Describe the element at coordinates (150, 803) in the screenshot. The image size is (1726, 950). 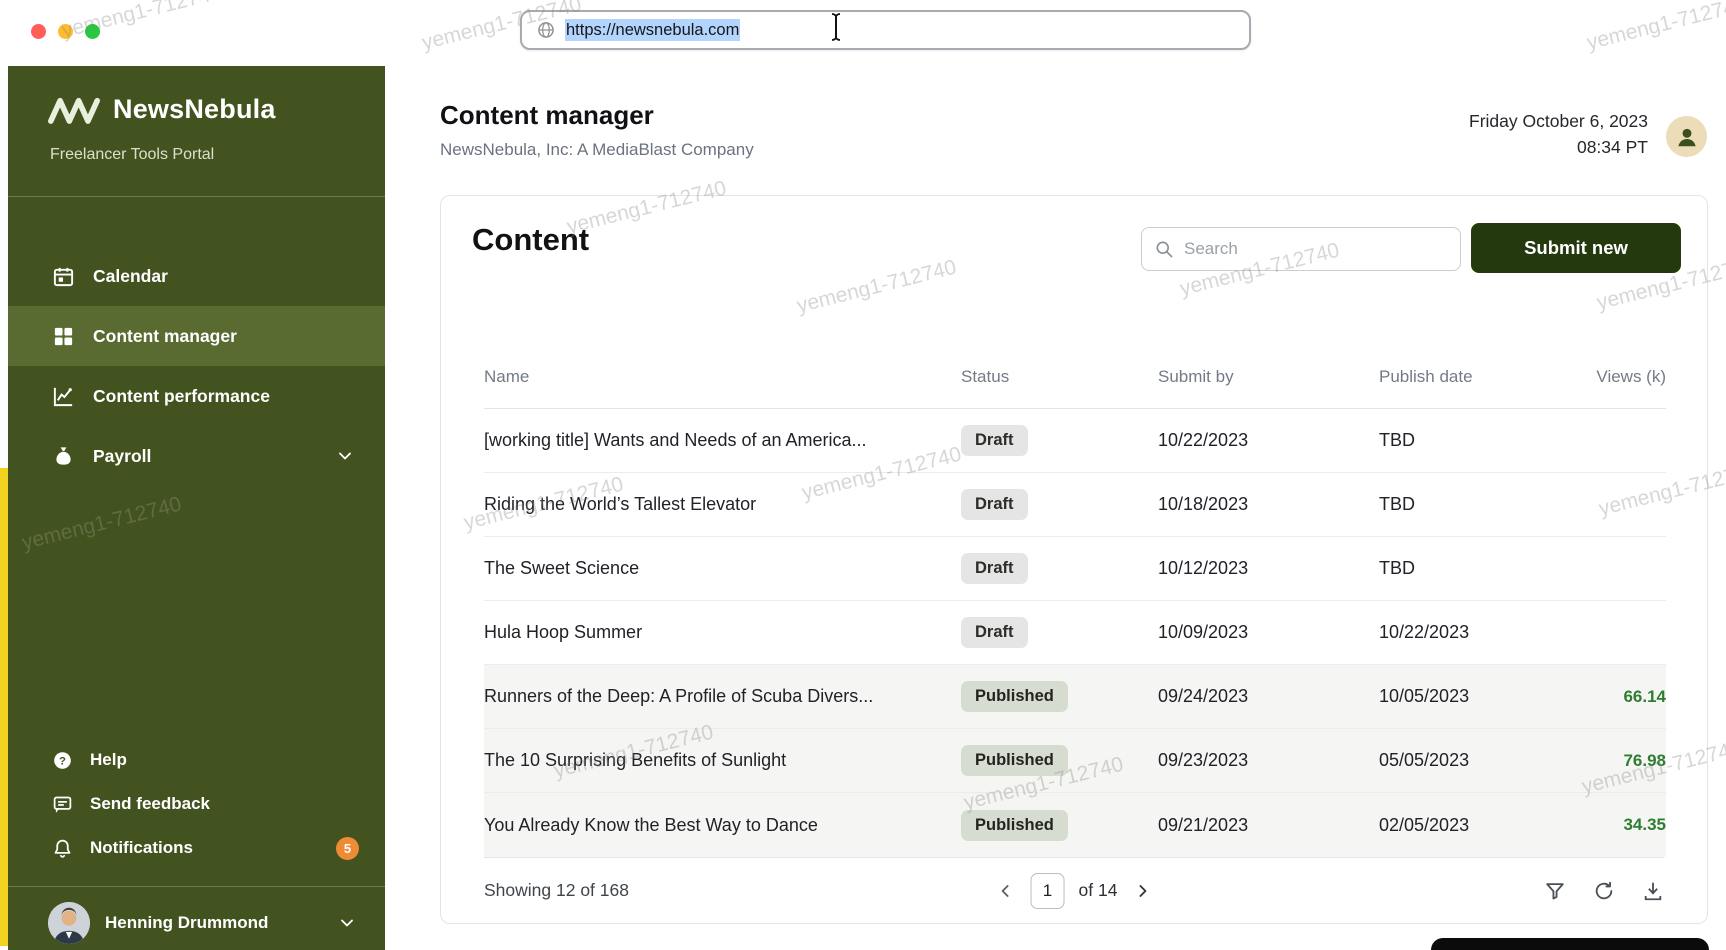
I see `sidebar-item-label: Send feedback` at that location.